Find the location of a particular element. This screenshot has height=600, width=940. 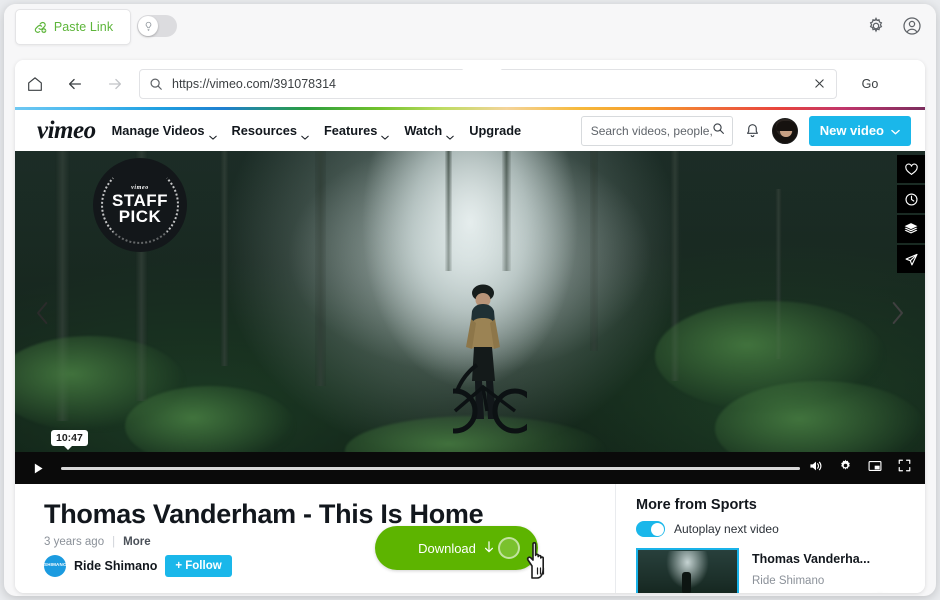

share-icon is located at coordinates (911, 259).